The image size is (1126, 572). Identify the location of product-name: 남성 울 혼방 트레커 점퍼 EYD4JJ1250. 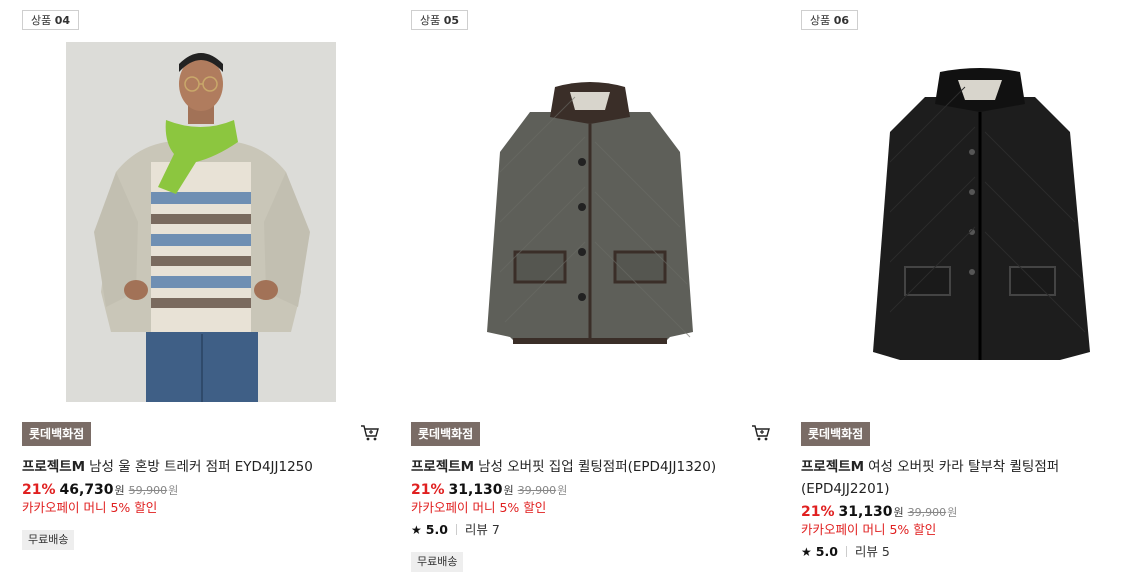
(201, 467).